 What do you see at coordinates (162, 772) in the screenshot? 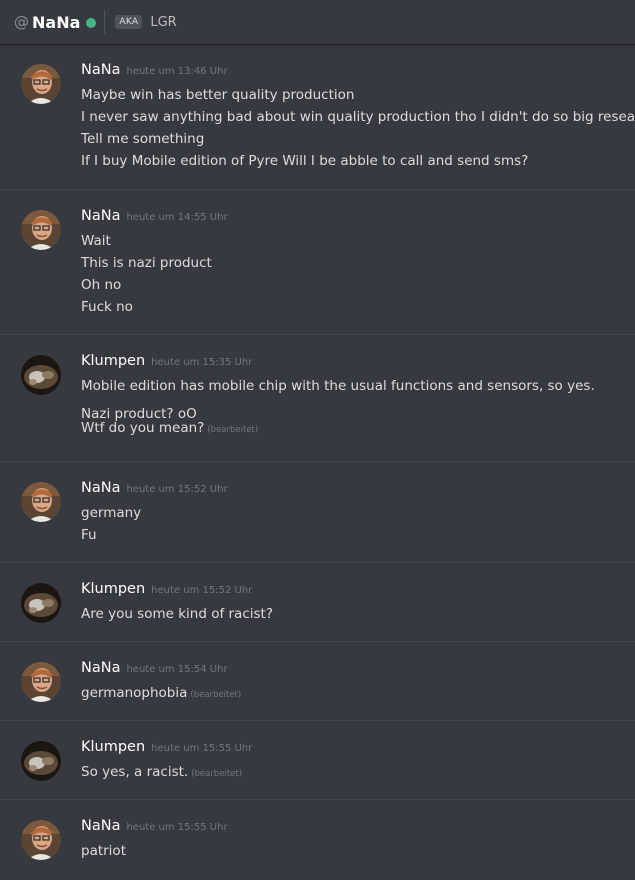
I see `message-text-edited: So yes, a racist. (bearbeitet)` at bounding box center [162, 772].